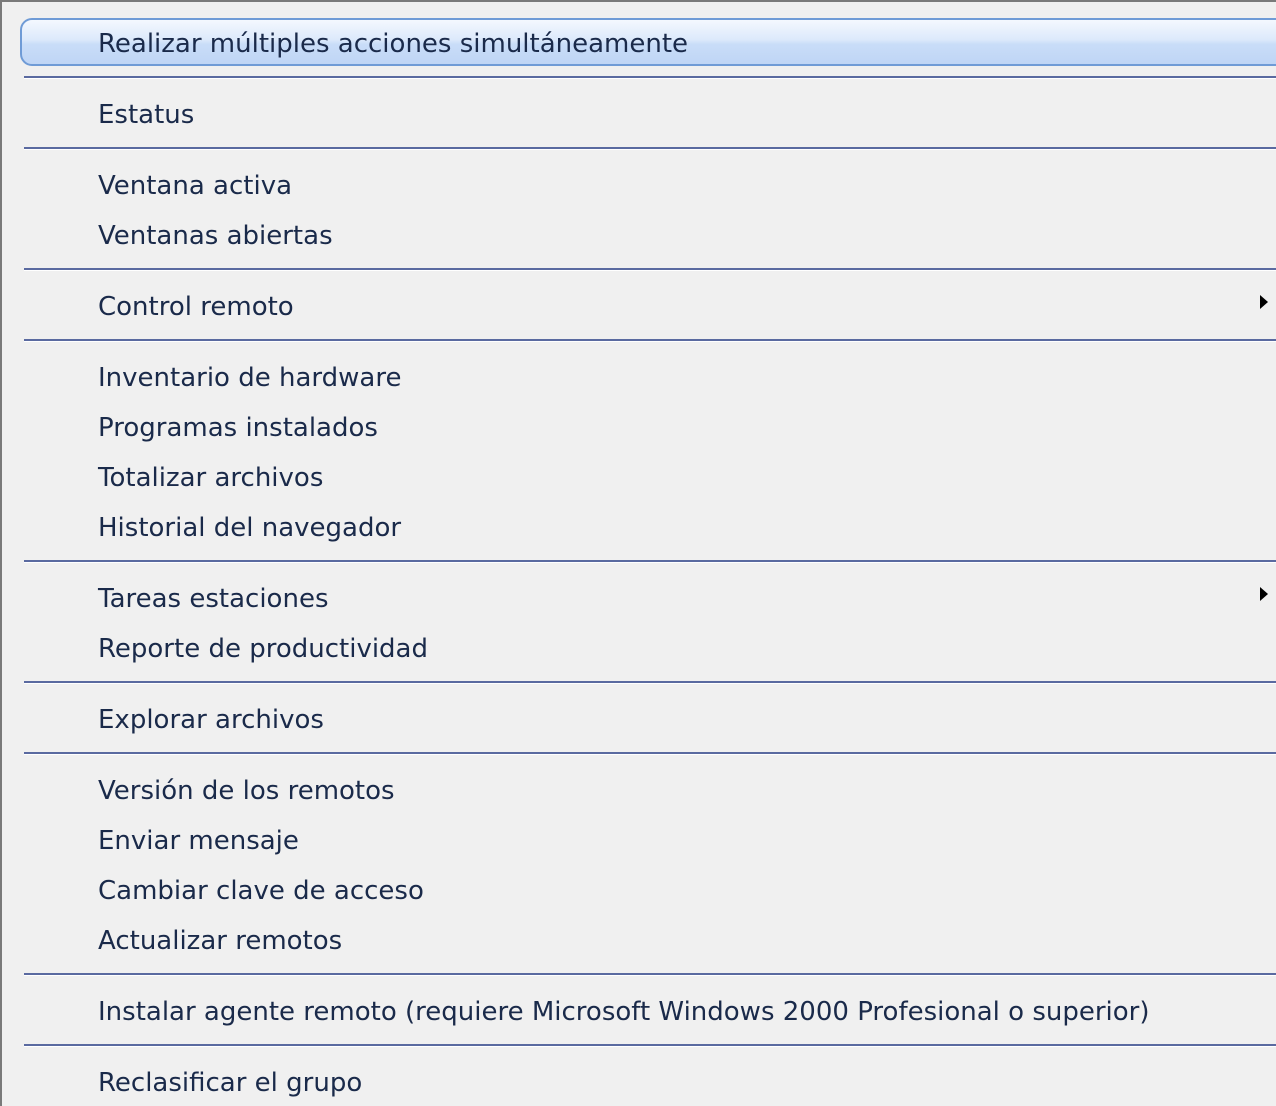 The image size is (1276, 1106). Describe the element at coordinates (215, 236) in the screenshot. I see `menu-item-label: Ventanas abiertas` at that location.